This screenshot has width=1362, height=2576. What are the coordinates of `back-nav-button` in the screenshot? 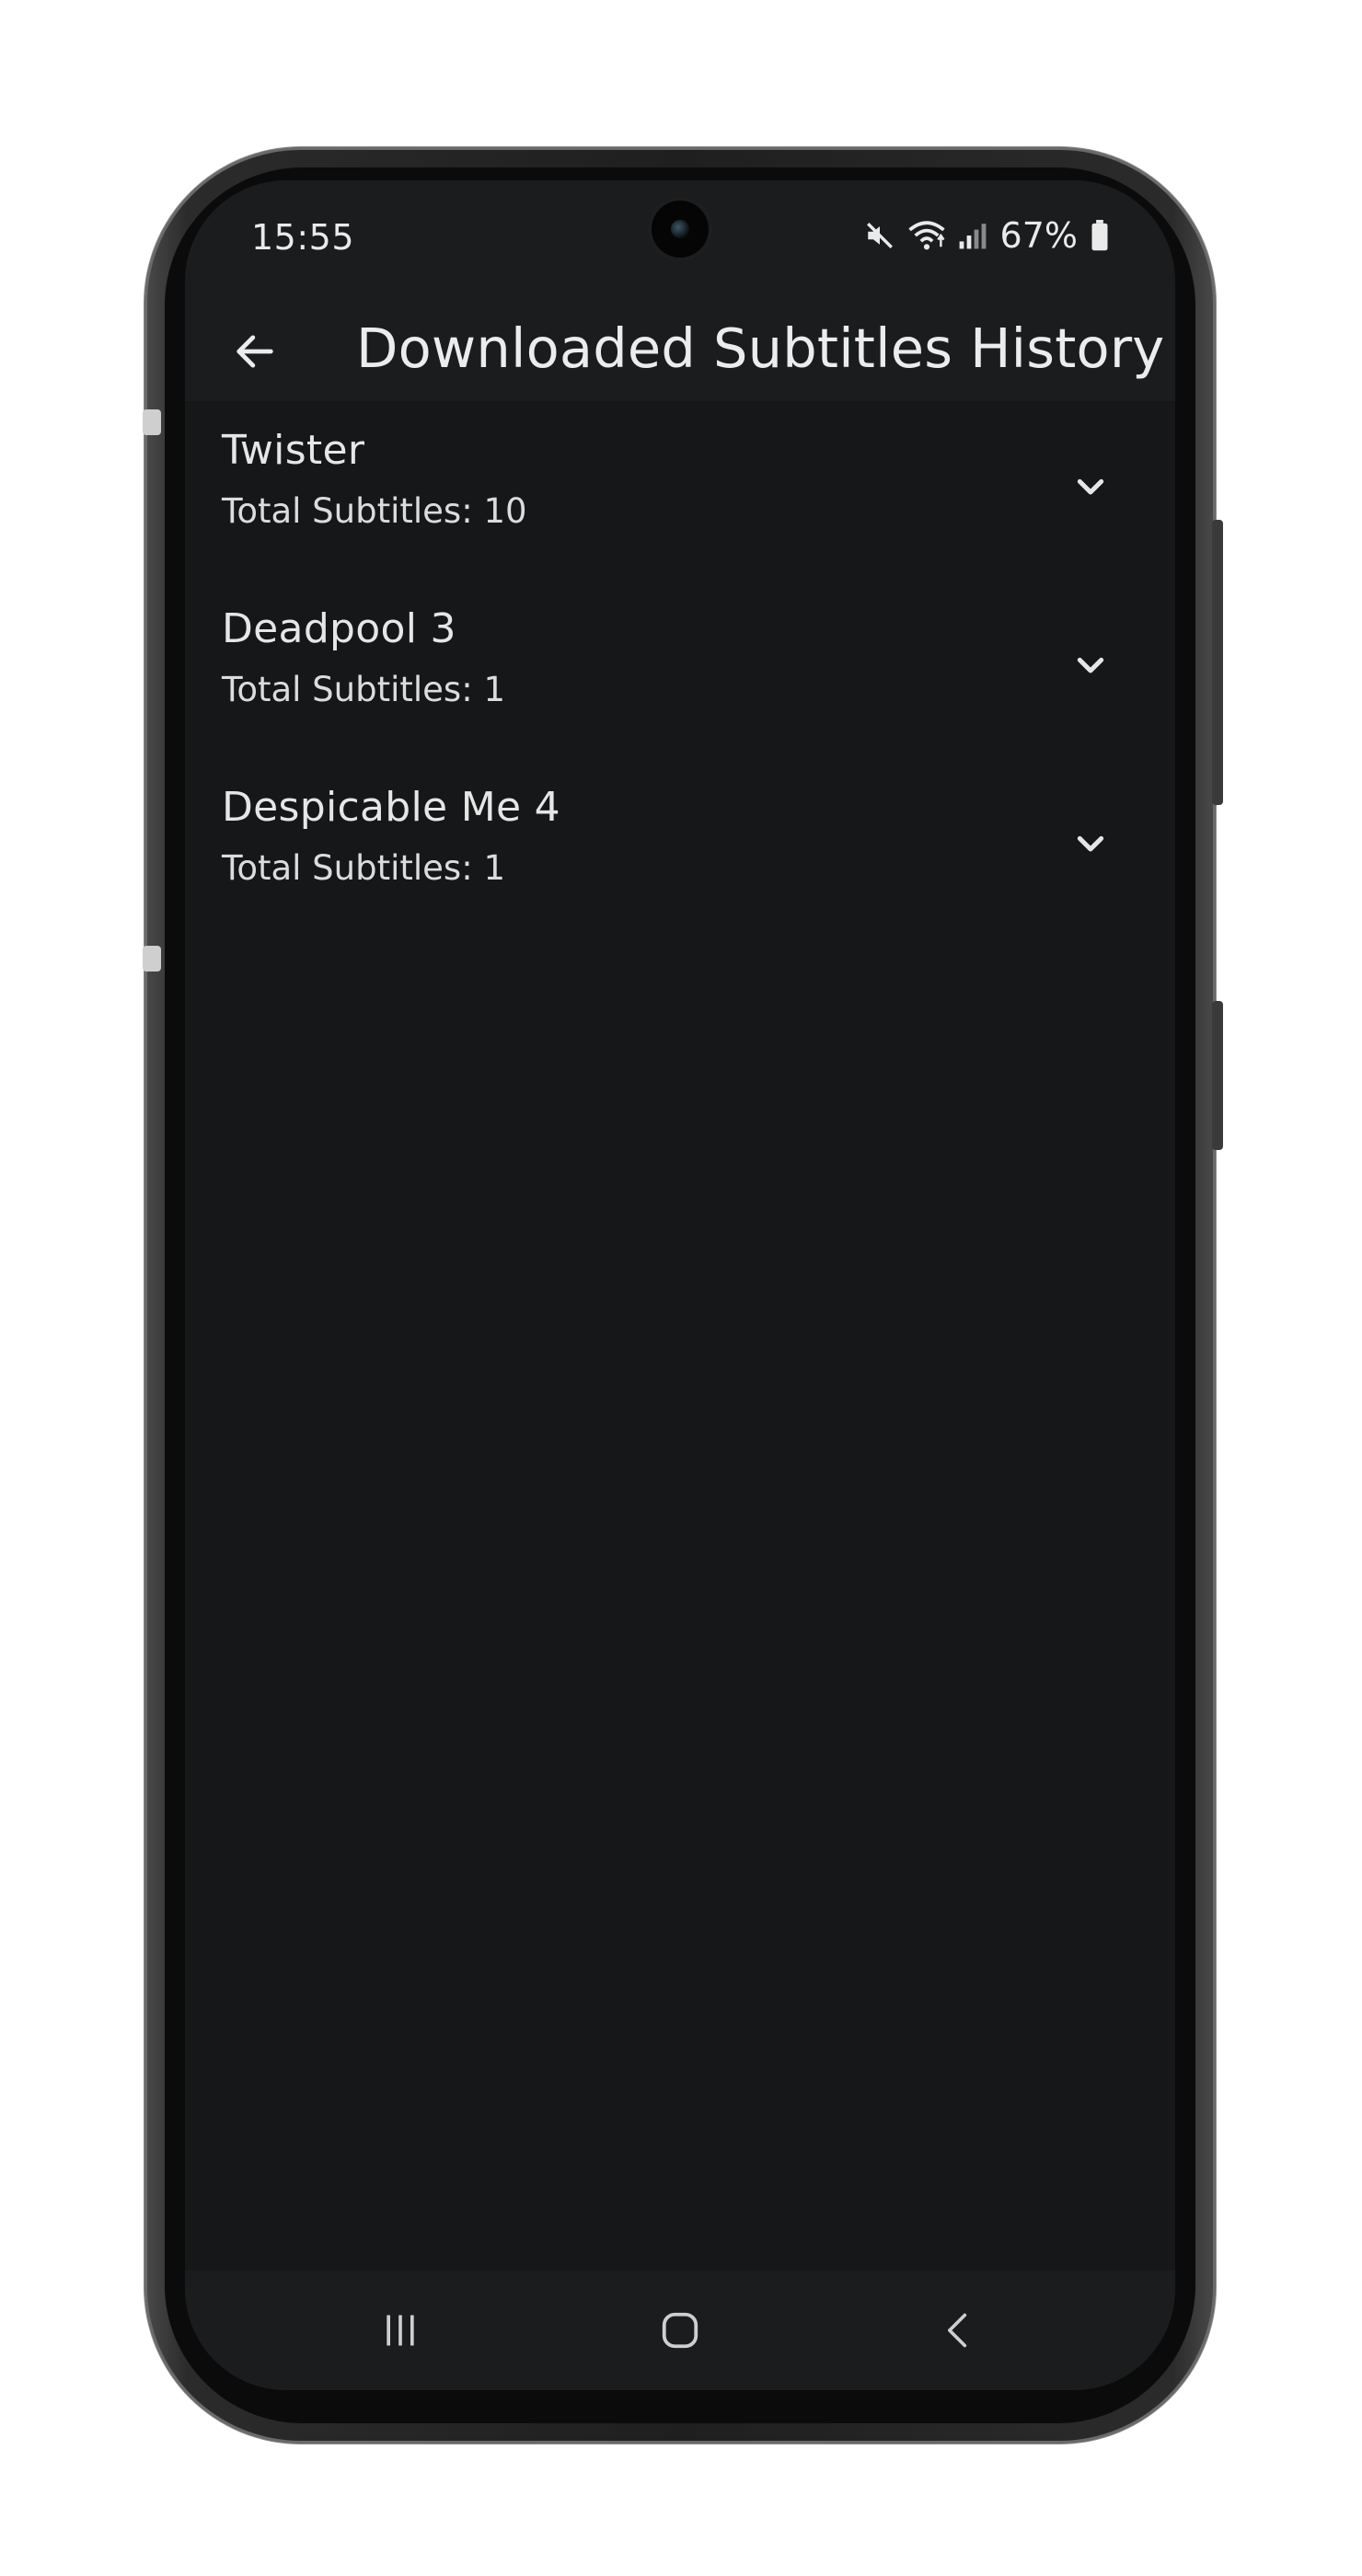 It's located at (958, 2330).